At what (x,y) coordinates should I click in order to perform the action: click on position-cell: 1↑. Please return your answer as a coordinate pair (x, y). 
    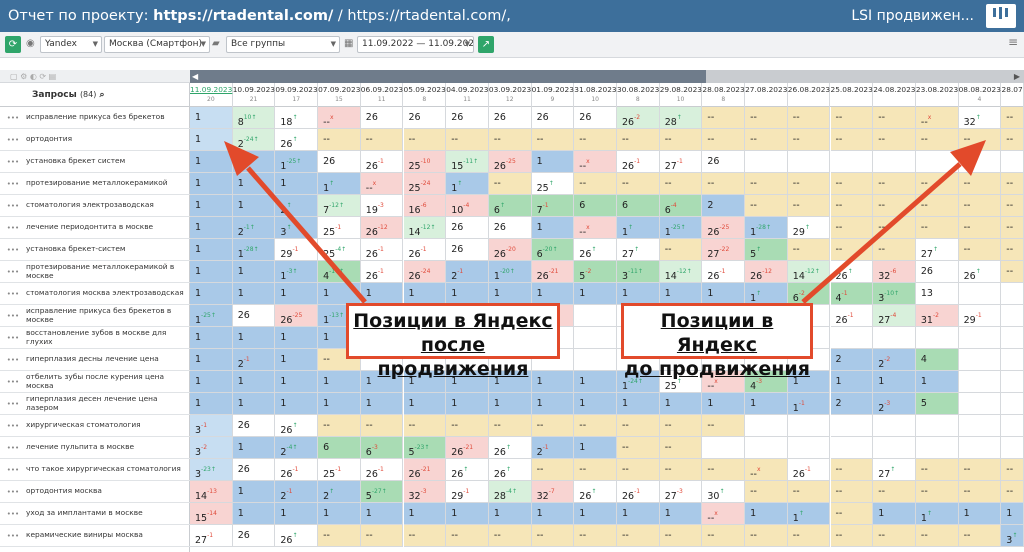
    Looking at the image, I should click on (638, 228).